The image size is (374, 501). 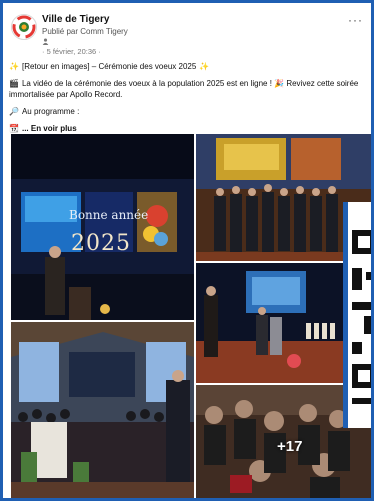 What do you see at coordinates (14, 128) in the screenshot?
I see `calendar-icon: 📆` at bounding box center [14, 128].